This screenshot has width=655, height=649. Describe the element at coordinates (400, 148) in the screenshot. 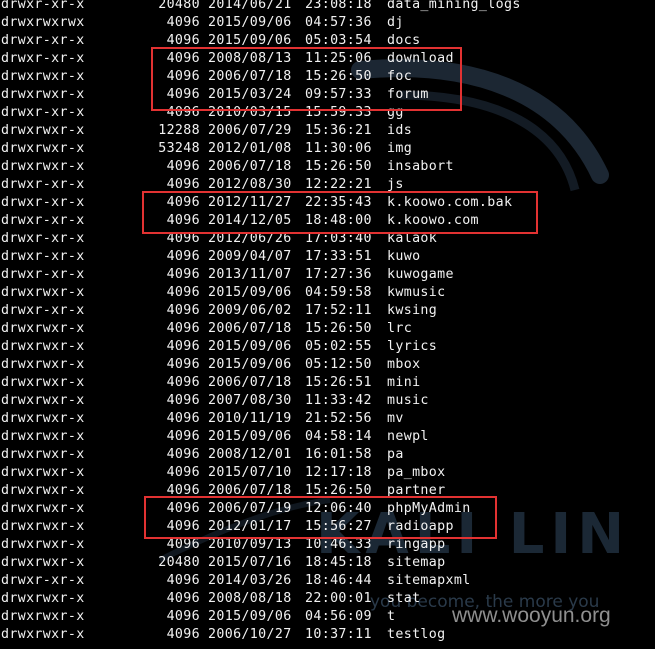

I see `listing-name: img` at that location.